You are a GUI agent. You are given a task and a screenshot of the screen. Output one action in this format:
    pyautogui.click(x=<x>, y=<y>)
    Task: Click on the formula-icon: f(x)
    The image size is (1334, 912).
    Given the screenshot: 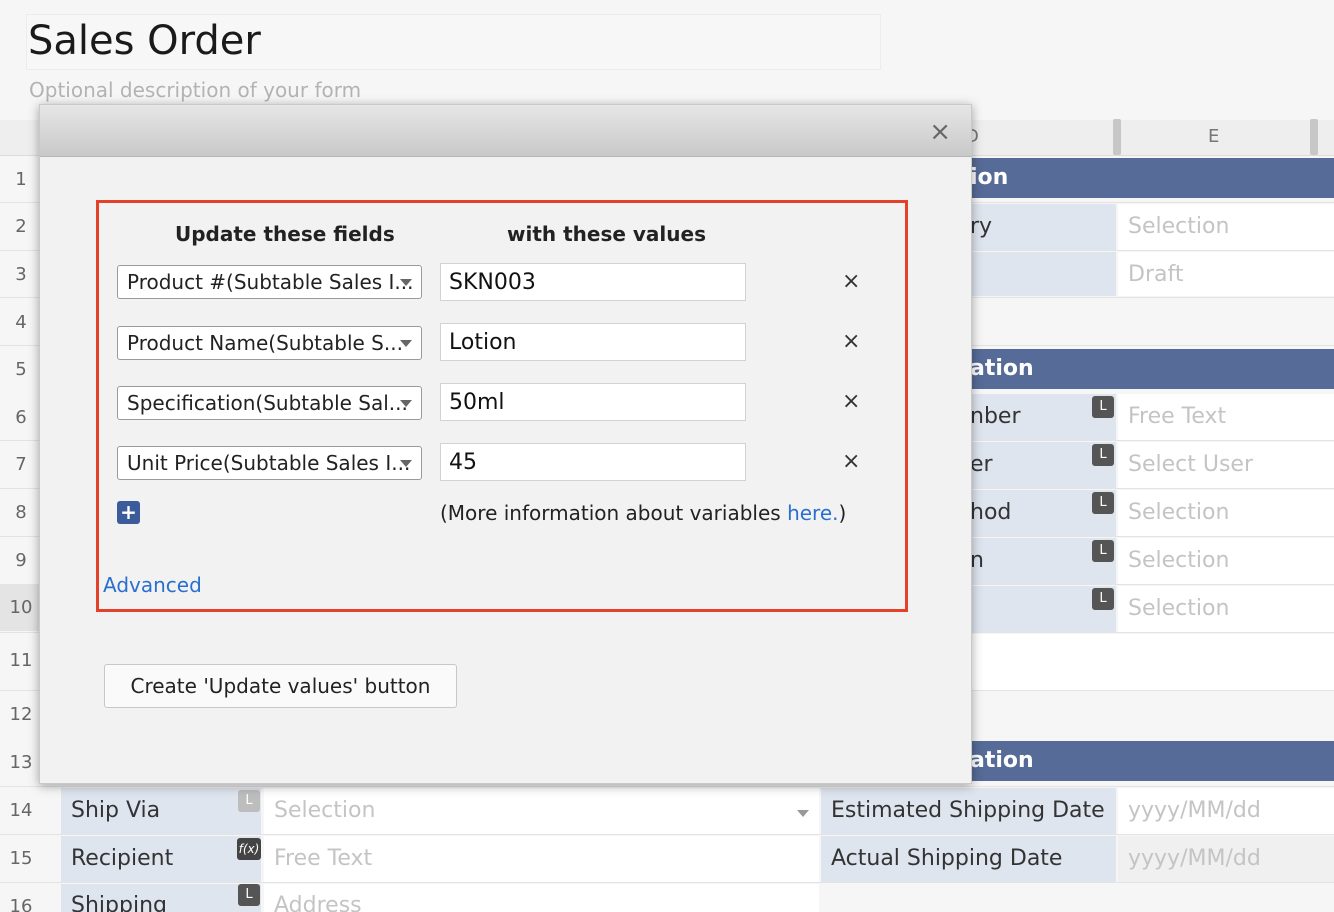 What is the action you would take?
    pyautogui.click(x=249, y=849)
    